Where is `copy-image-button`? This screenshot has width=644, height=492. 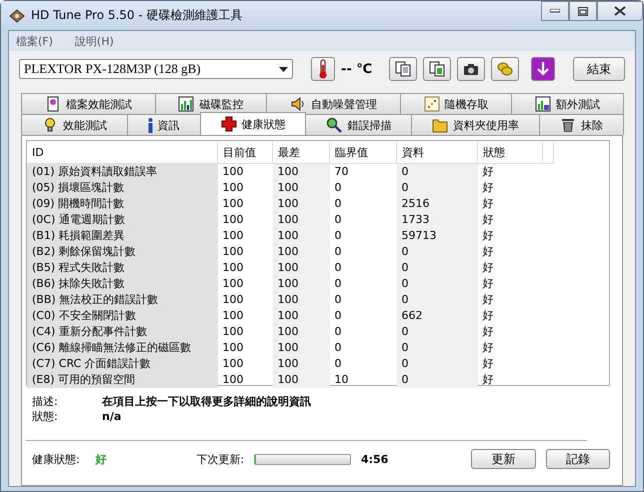 copy-image-button is located at coordinates (437, 69).